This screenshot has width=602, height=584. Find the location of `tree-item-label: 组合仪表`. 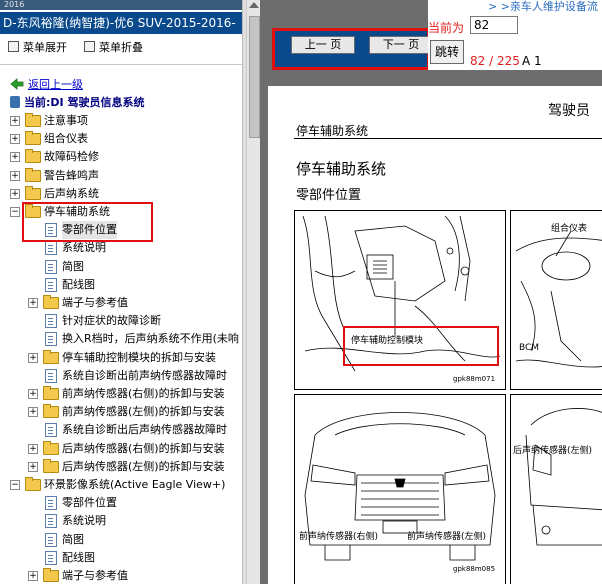

tree-item-label: 组合仪表 is located at coordinates (66, 139).